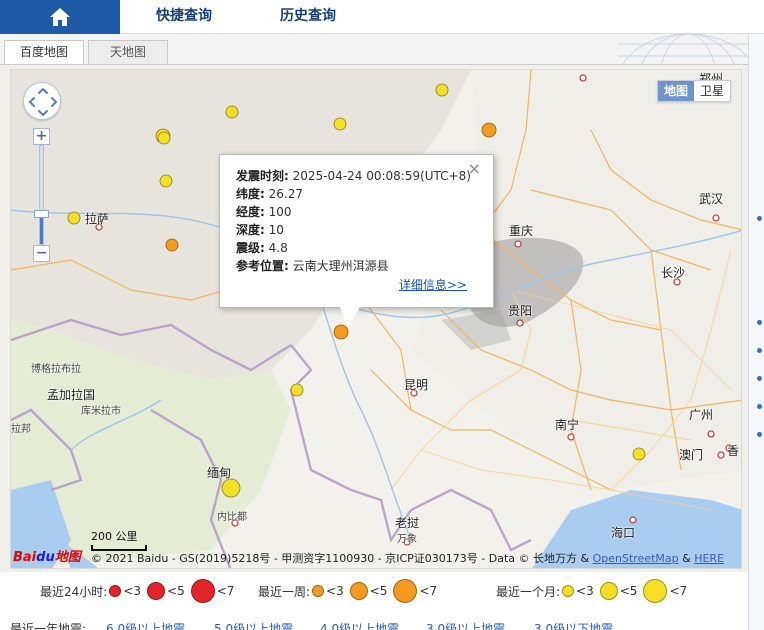 Image resolution: width=764 pixels, height=630 pixels. Describe the element at coordinates (232, 517) in the screenshot. I see `city-label: 内比都` at that location.